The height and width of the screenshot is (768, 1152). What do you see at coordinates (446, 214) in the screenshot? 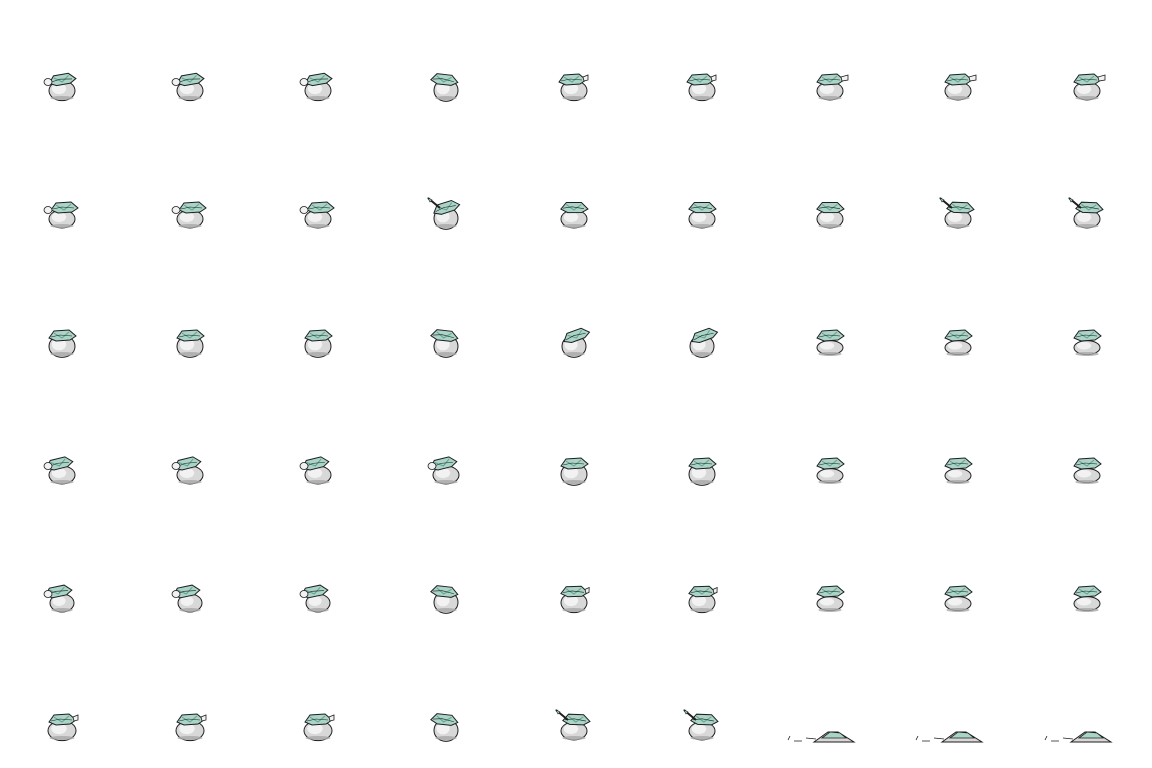
I see `sprite-frame-raise` at bounding box center [446, 214].